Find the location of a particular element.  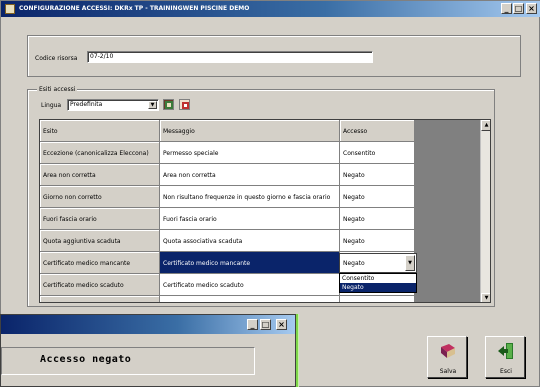

row-messaggio: Quota associativa scaduta is located at coordinates (250, 241).